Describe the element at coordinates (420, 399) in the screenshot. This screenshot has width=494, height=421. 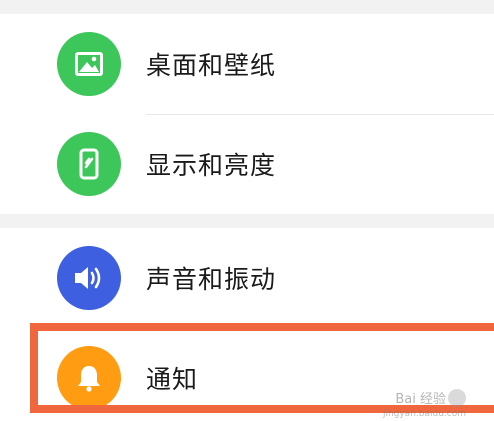
I see `watermark-text: Bai 经验` at that location.